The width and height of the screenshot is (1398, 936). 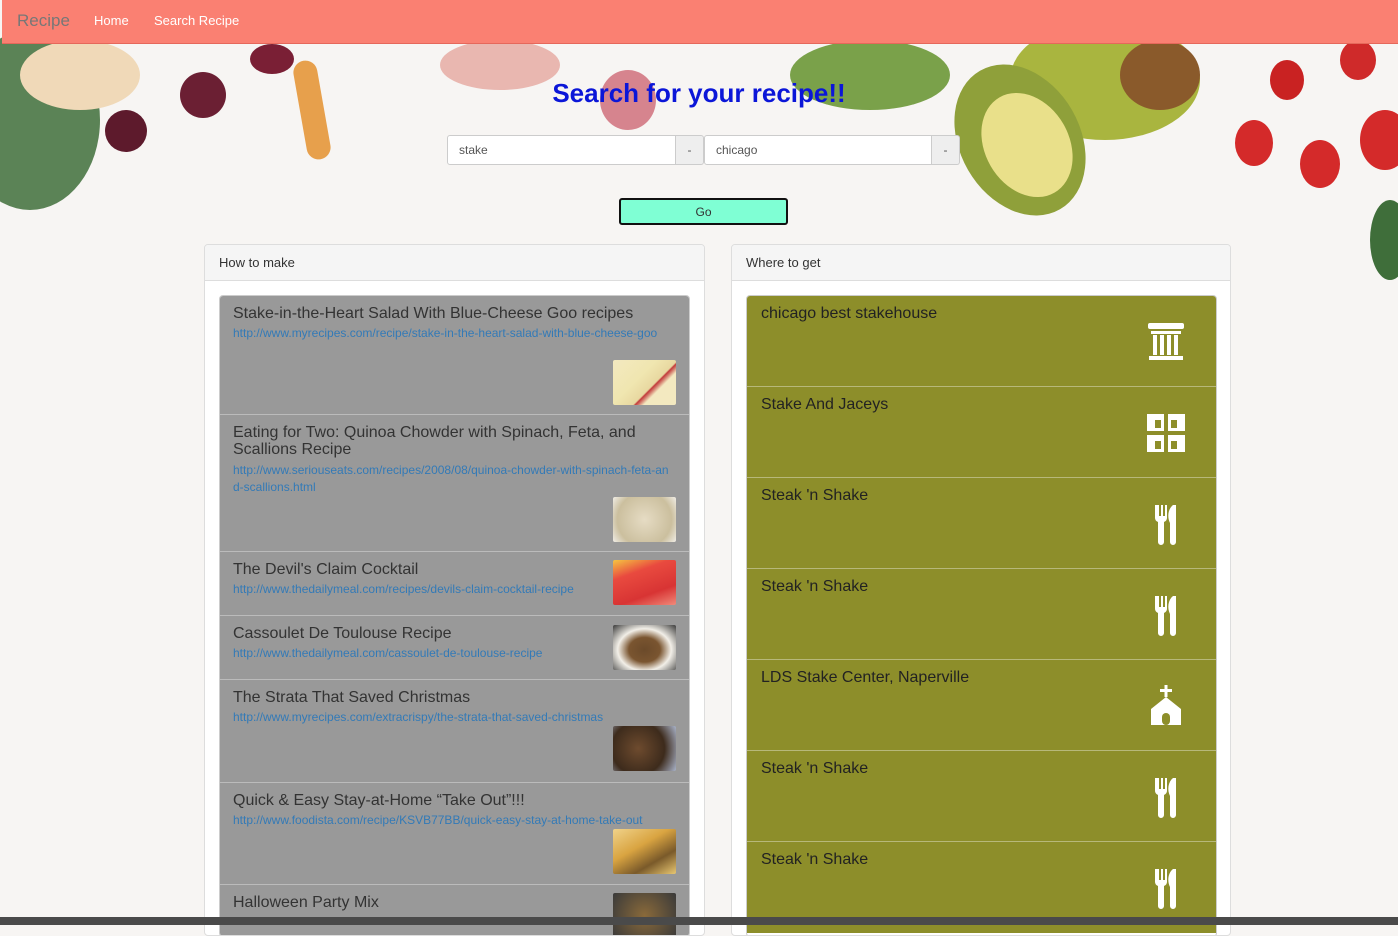 I want to click on recipe-title: The Strata That Saved Christmas, so click(x=352, y=697).